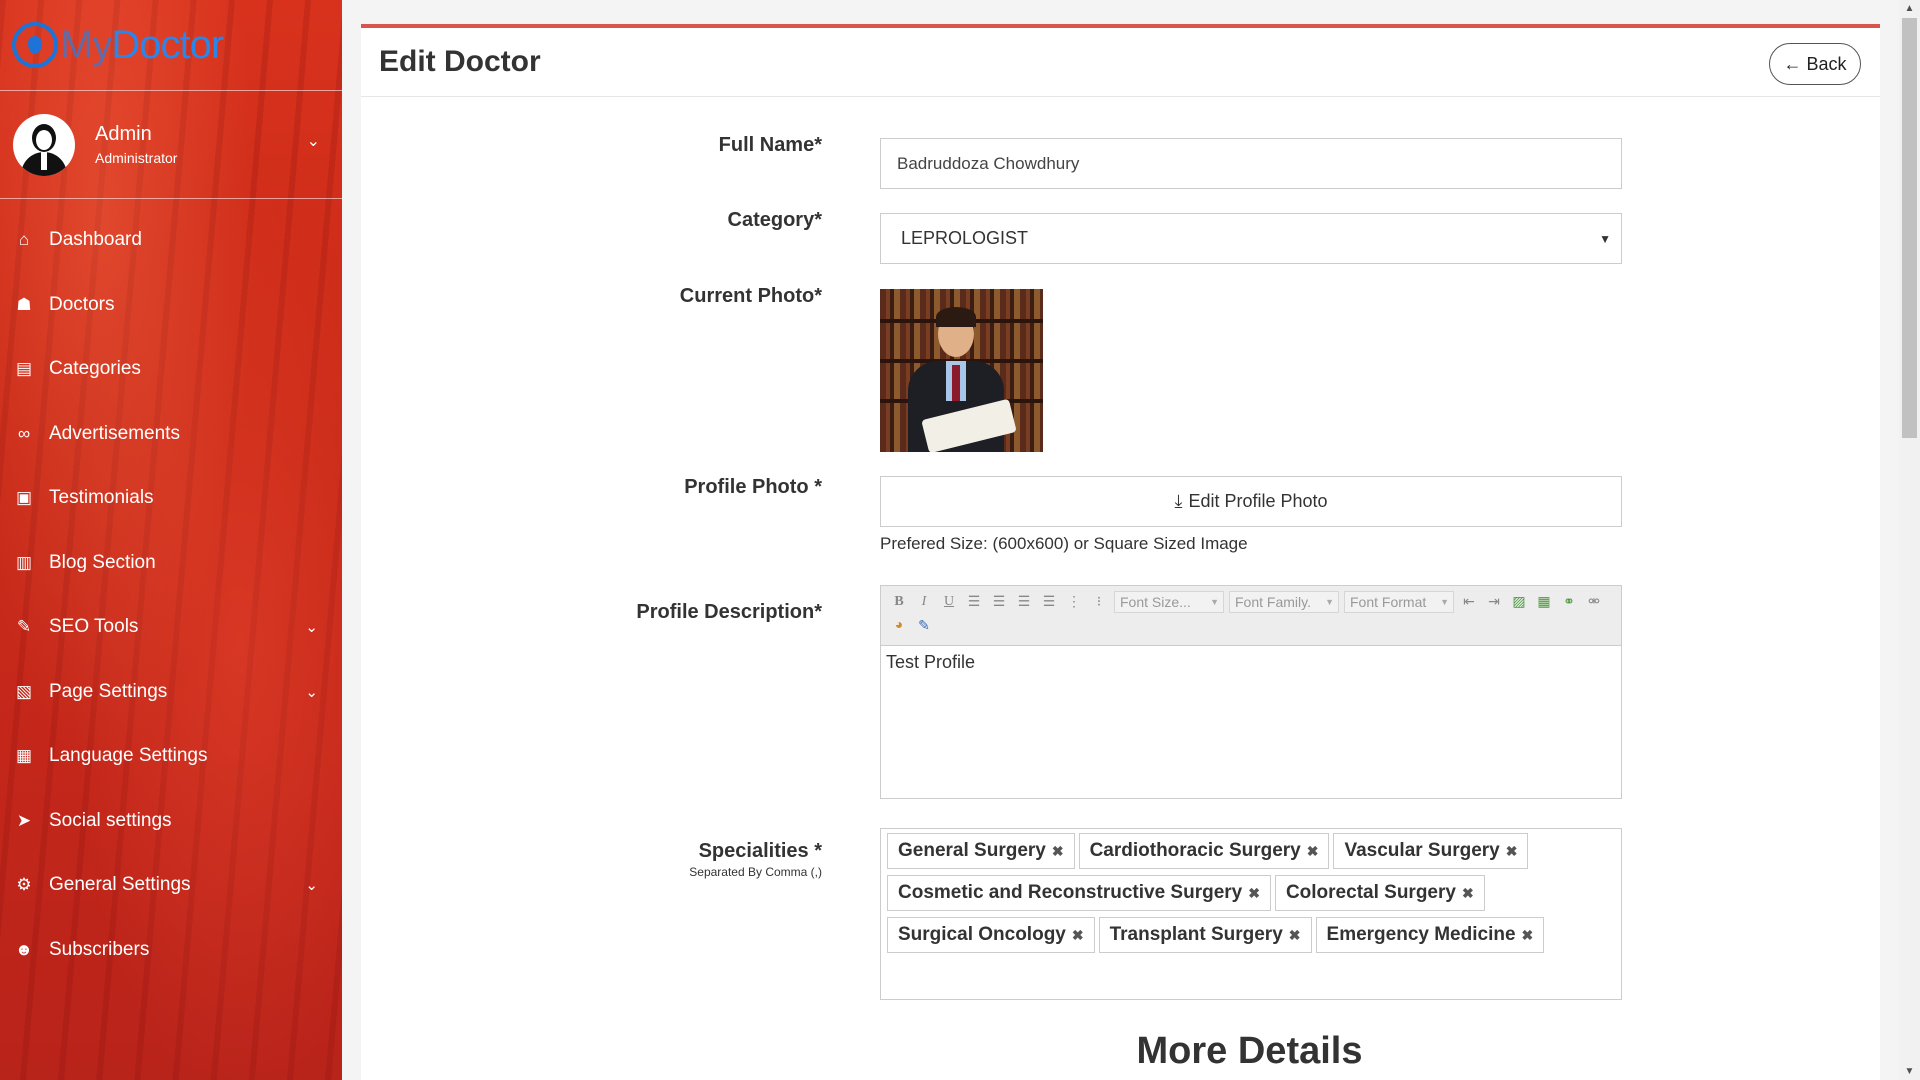 This screenshot has width=1920, height=1080. What do you see at coordinates (171, 627) in the screenshot?
I see `sidebar-item-seo-tools: ✎ SEO Tools ⌄` at bounding box center [171, 627].